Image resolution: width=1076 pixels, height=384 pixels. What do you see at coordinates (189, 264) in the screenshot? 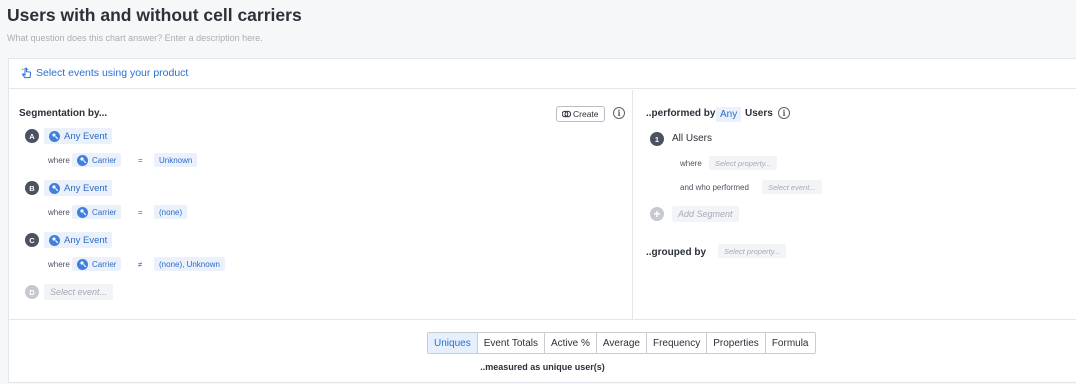
I see `property-value: (none), Unknown` at bounding box center [189, 264].